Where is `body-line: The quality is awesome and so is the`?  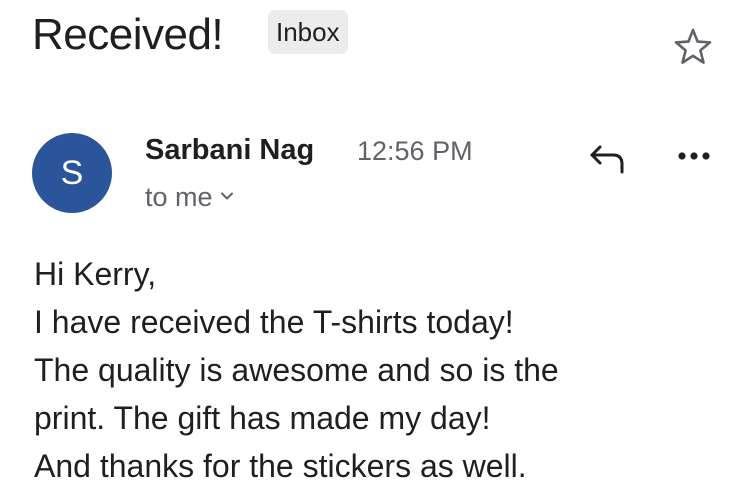
body-line: The quality is awesome and so is the is located at coordinates (296, 370).